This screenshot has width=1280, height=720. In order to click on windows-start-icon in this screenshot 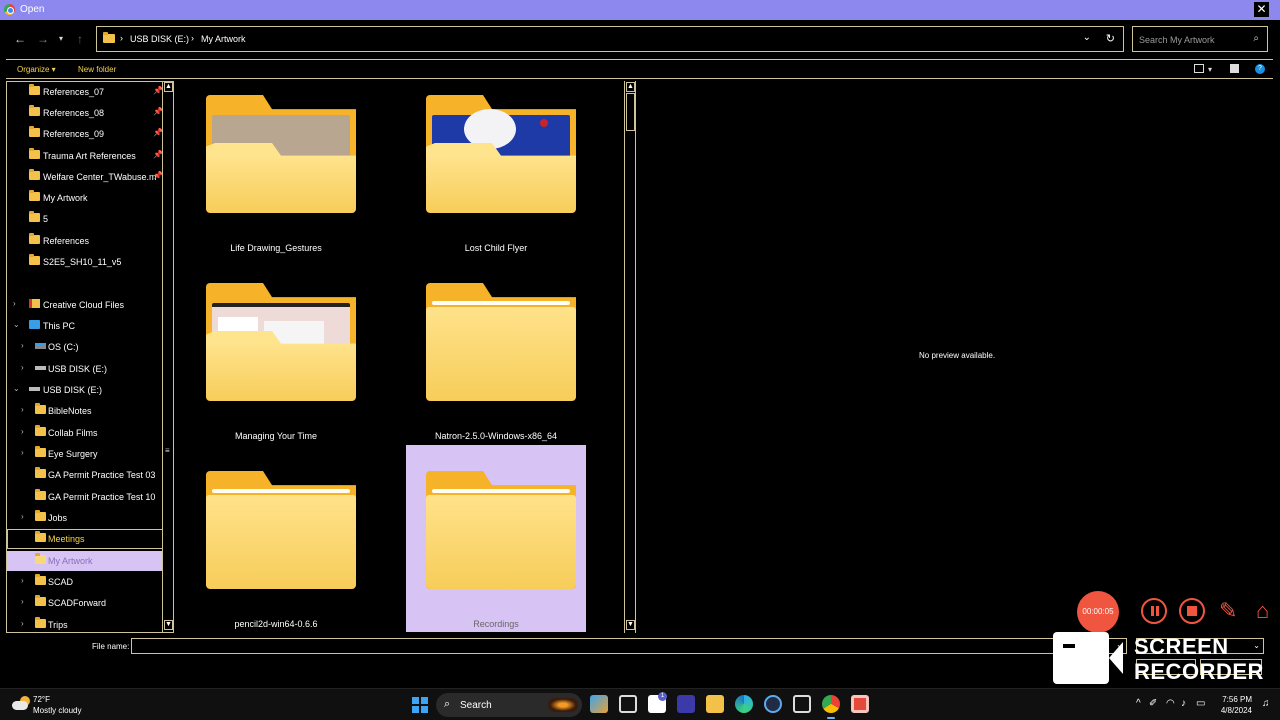, I will do `click(420, 705)`.